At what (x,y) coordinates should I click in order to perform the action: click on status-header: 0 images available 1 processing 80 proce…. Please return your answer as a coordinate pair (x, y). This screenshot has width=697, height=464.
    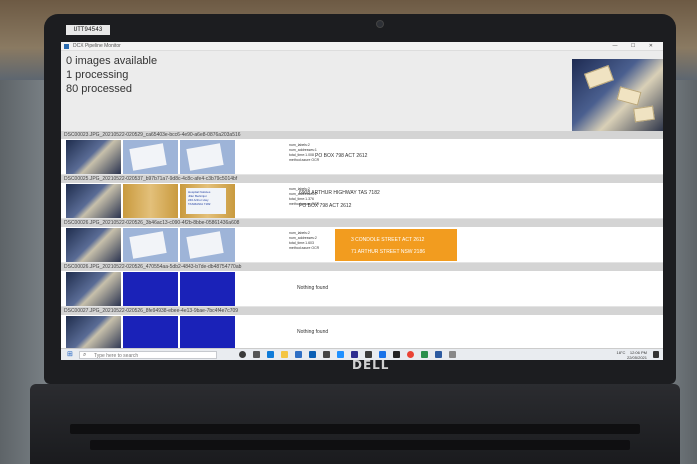
    Looking at the image, I should click on (362, 91).